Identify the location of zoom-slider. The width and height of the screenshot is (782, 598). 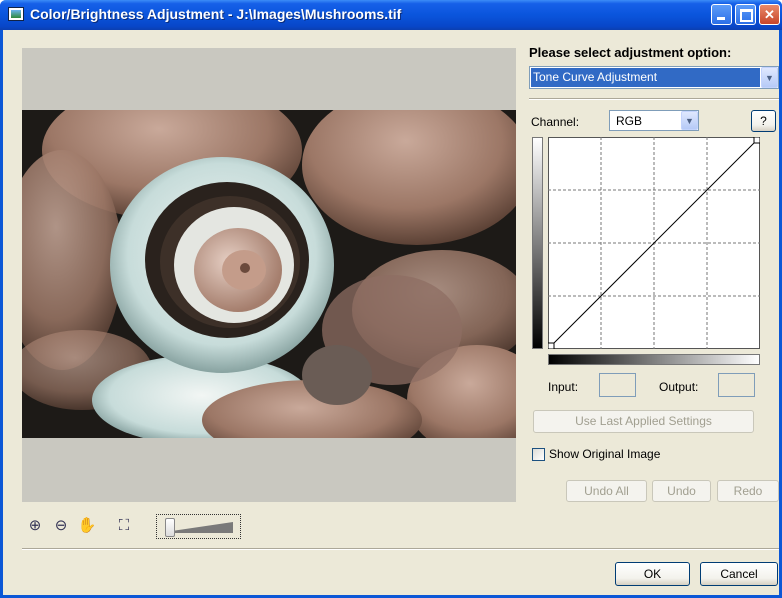
(198, 526).